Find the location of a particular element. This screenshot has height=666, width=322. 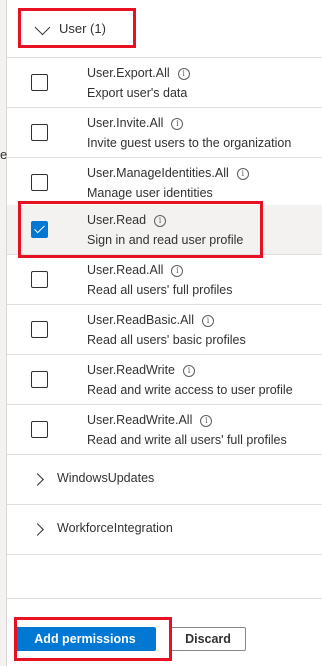

permission-description: Read all users' full profiles is located at coordinates (160, 290).